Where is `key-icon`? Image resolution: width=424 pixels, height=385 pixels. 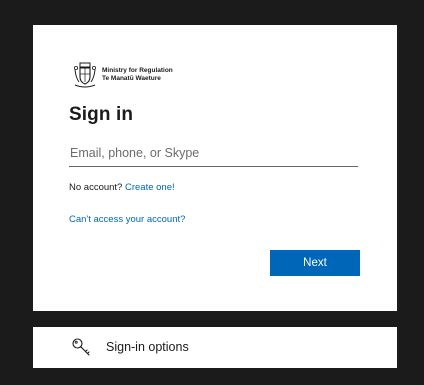
key-icon is located at coordinates (81, 347).